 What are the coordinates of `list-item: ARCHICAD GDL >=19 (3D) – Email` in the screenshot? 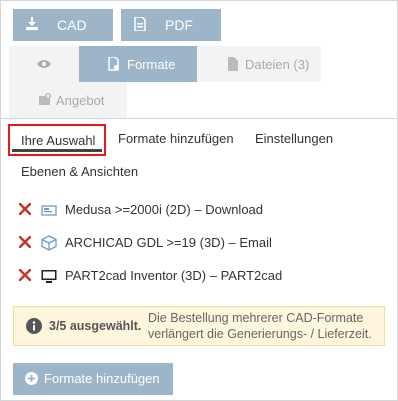 It's located at (149, 243).